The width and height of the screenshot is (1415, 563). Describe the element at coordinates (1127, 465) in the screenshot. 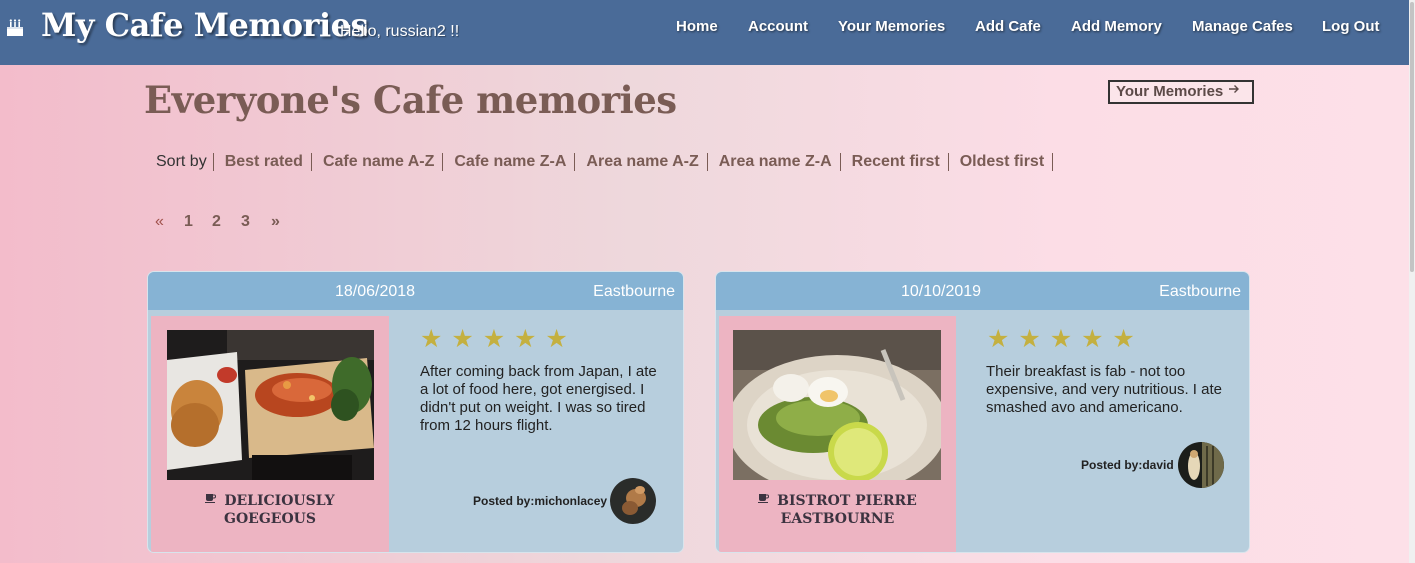

I see `memory-posted-by: Posted by:david` at that location.